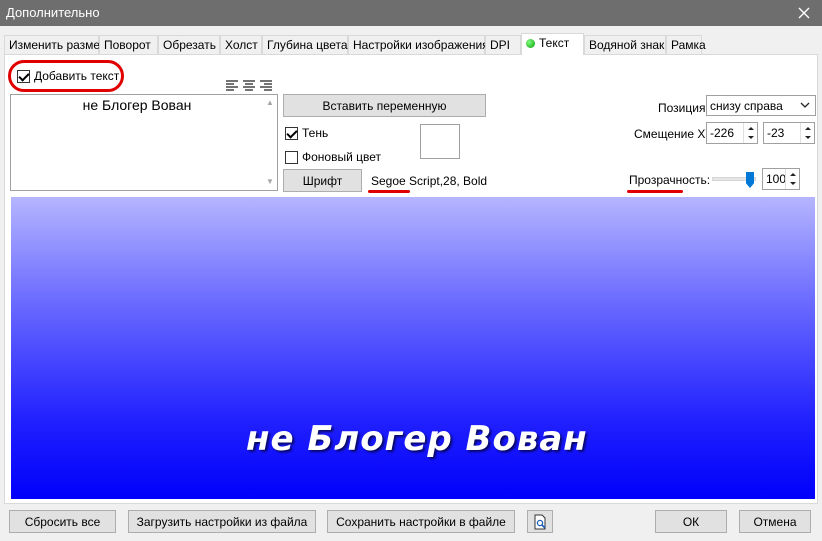 This screenshot has height=541, width=822. What do you see at coordinates (750, 133) in the screenshot?
I see `offset-x-stepper` at bounding box center [750, 133].